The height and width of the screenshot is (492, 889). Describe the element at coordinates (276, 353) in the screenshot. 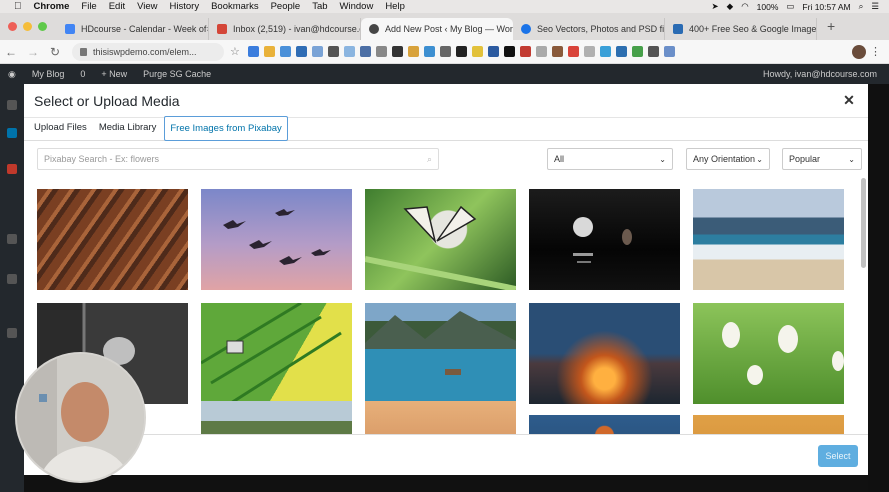

I see `tractor-field-image` at that location.